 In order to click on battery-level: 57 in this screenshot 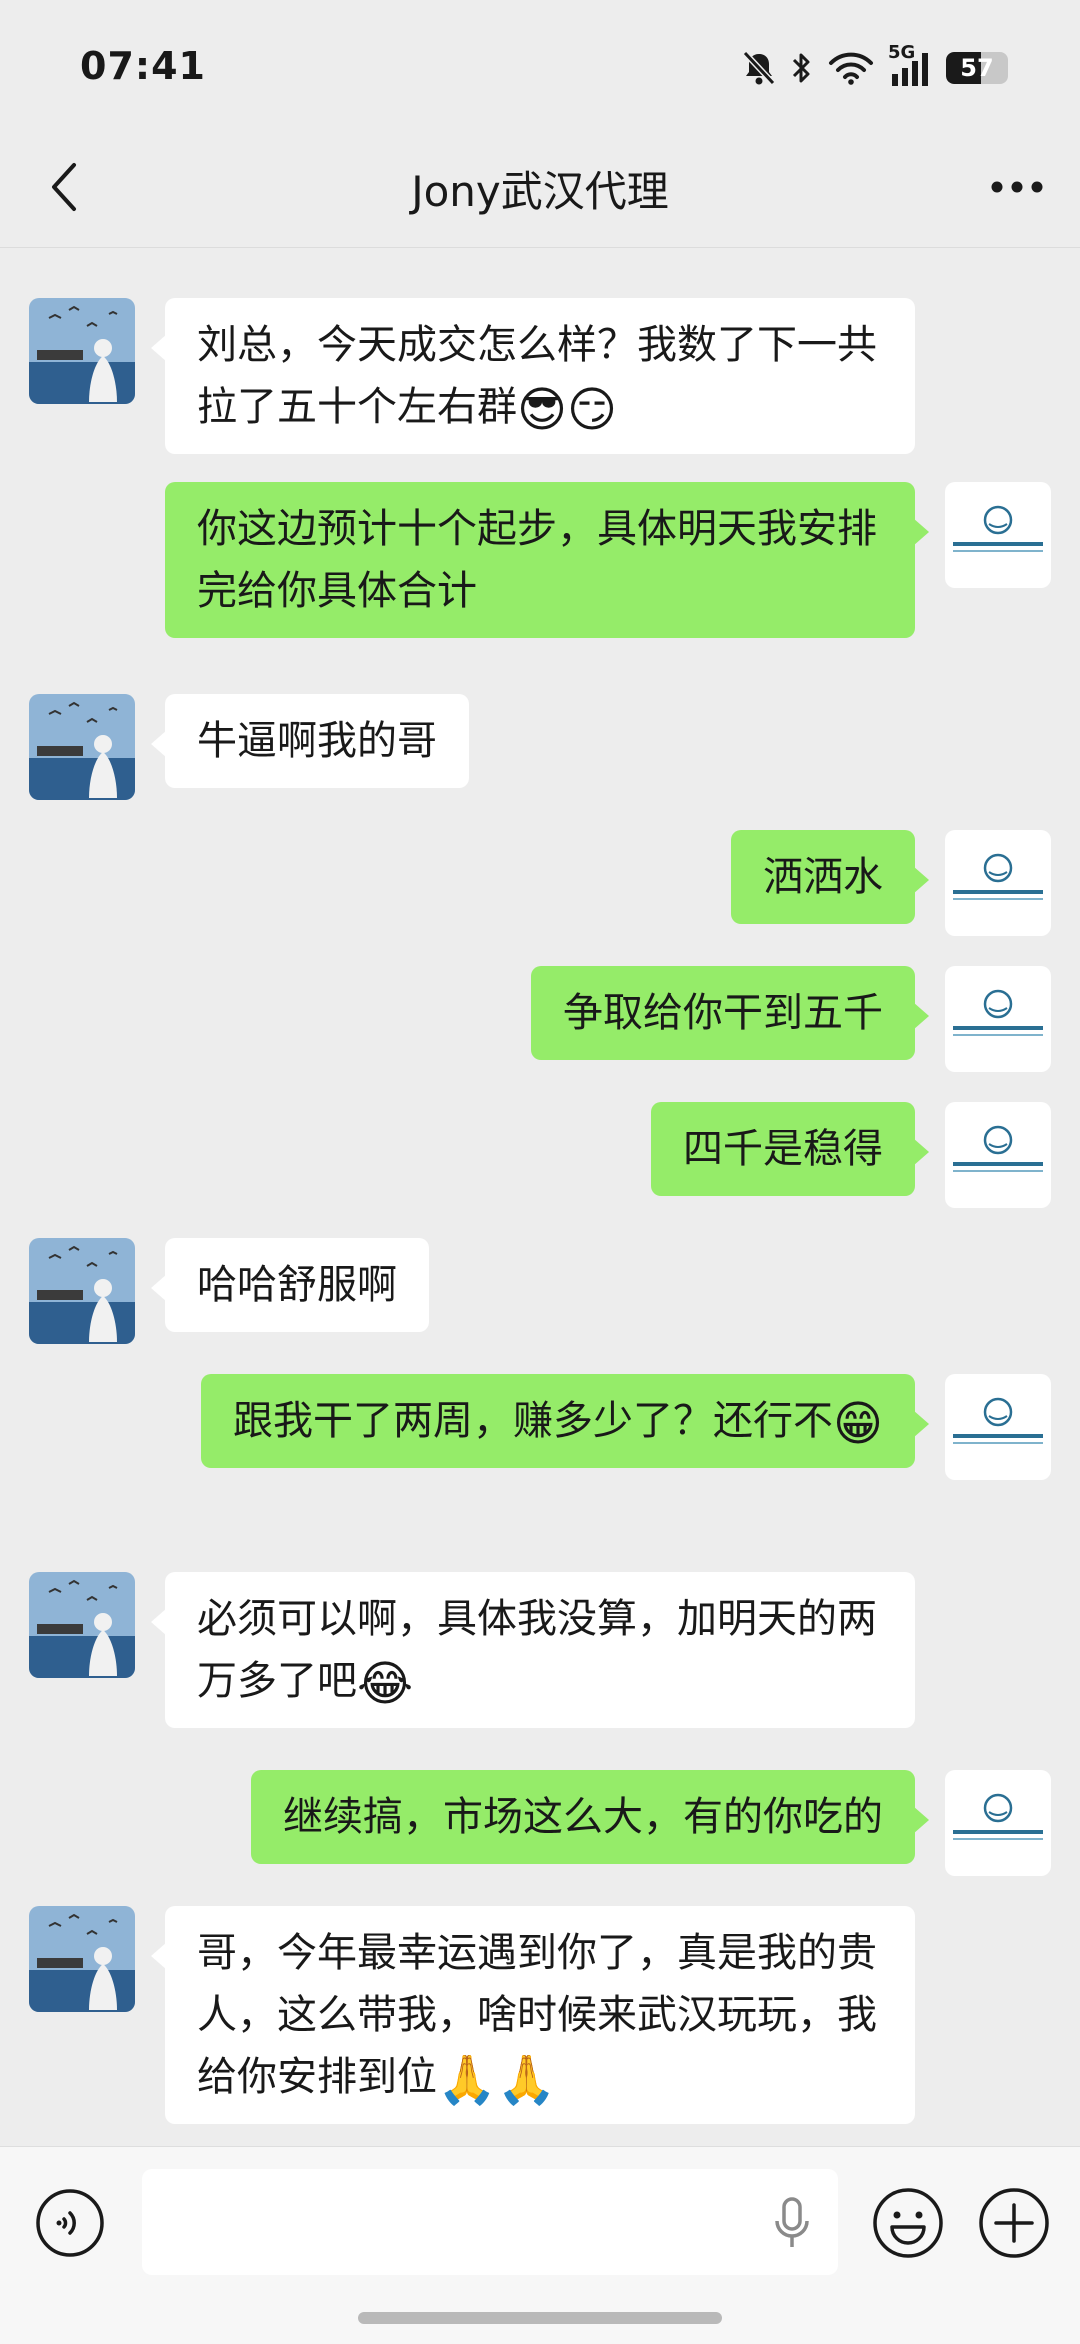, I will do `click(977, 68)`.